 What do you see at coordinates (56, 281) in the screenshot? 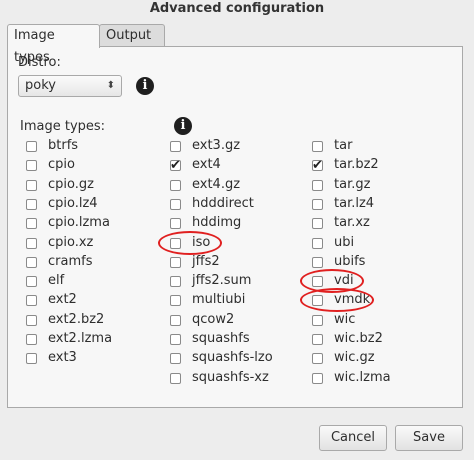
I see `checkbox-label: elf` at bounding box center [56, 281].